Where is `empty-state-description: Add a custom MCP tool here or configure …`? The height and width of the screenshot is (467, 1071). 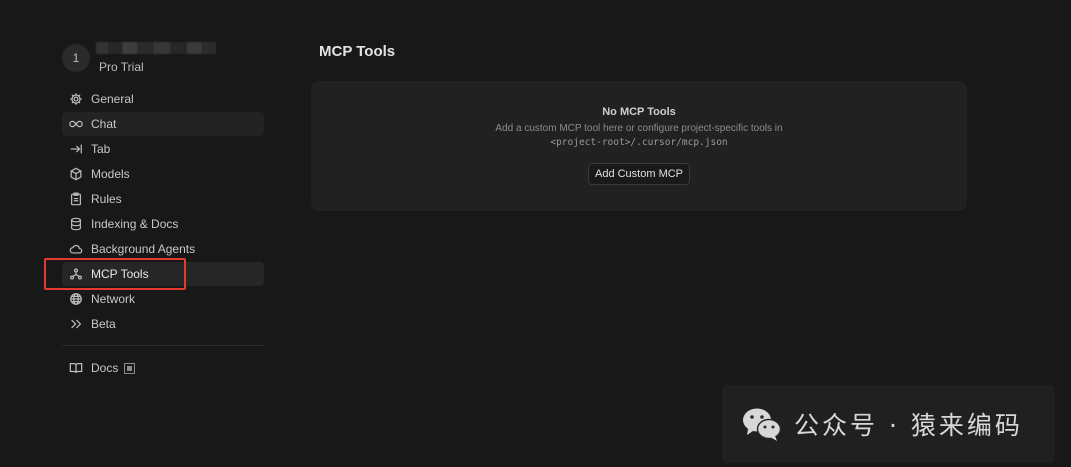
empty-state-description: Add a custom MCP tool here or configure … is located at coordinates (639, 136).